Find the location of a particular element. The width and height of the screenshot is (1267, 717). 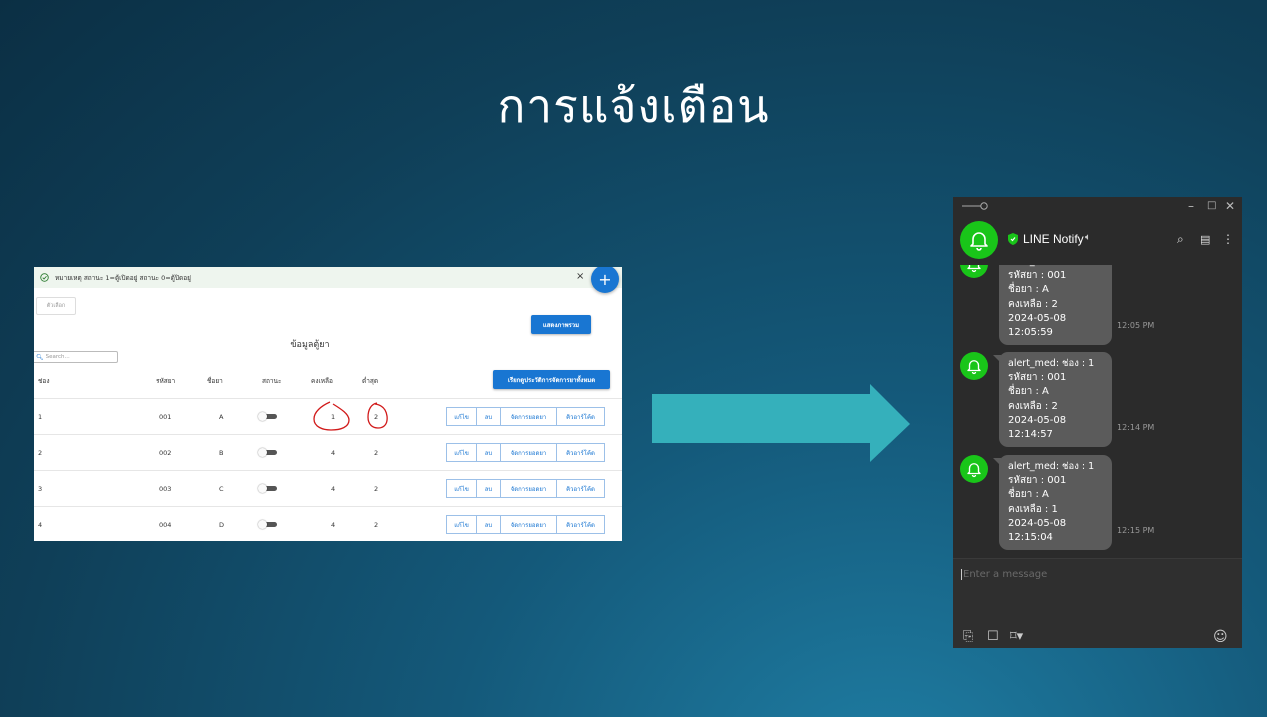

bookmark-icon: ☐ is located at coordinates (993, 636).